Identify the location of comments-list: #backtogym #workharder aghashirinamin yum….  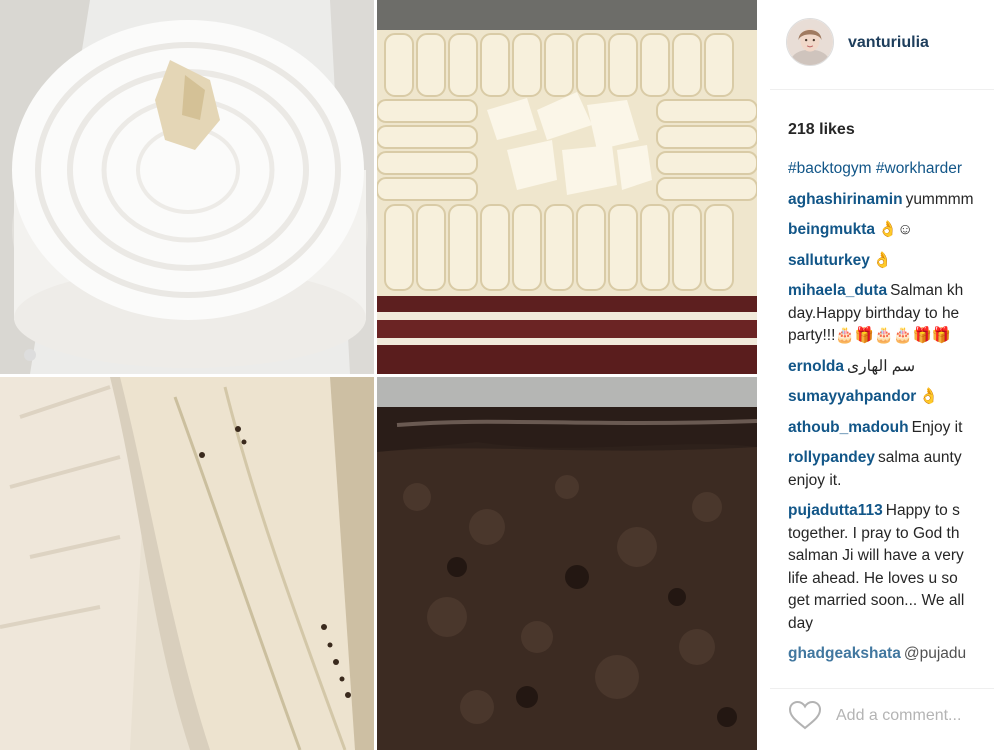
(891, 416).